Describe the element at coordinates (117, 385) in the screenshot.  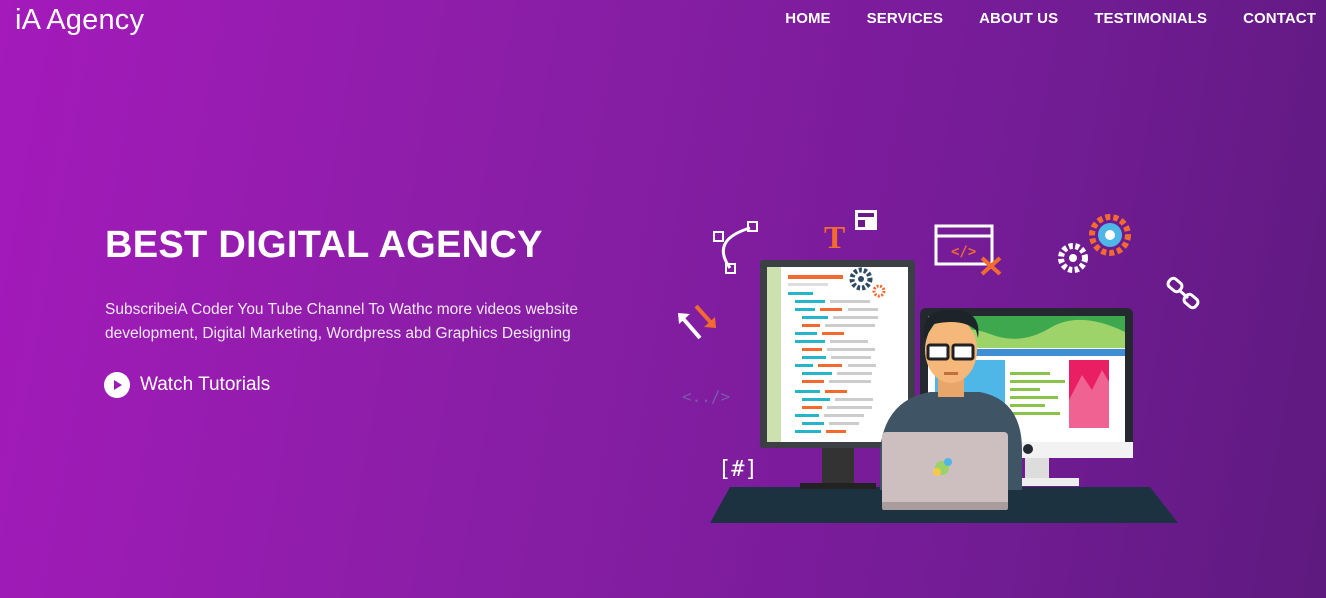
I see `play-circle-icon` at that location.